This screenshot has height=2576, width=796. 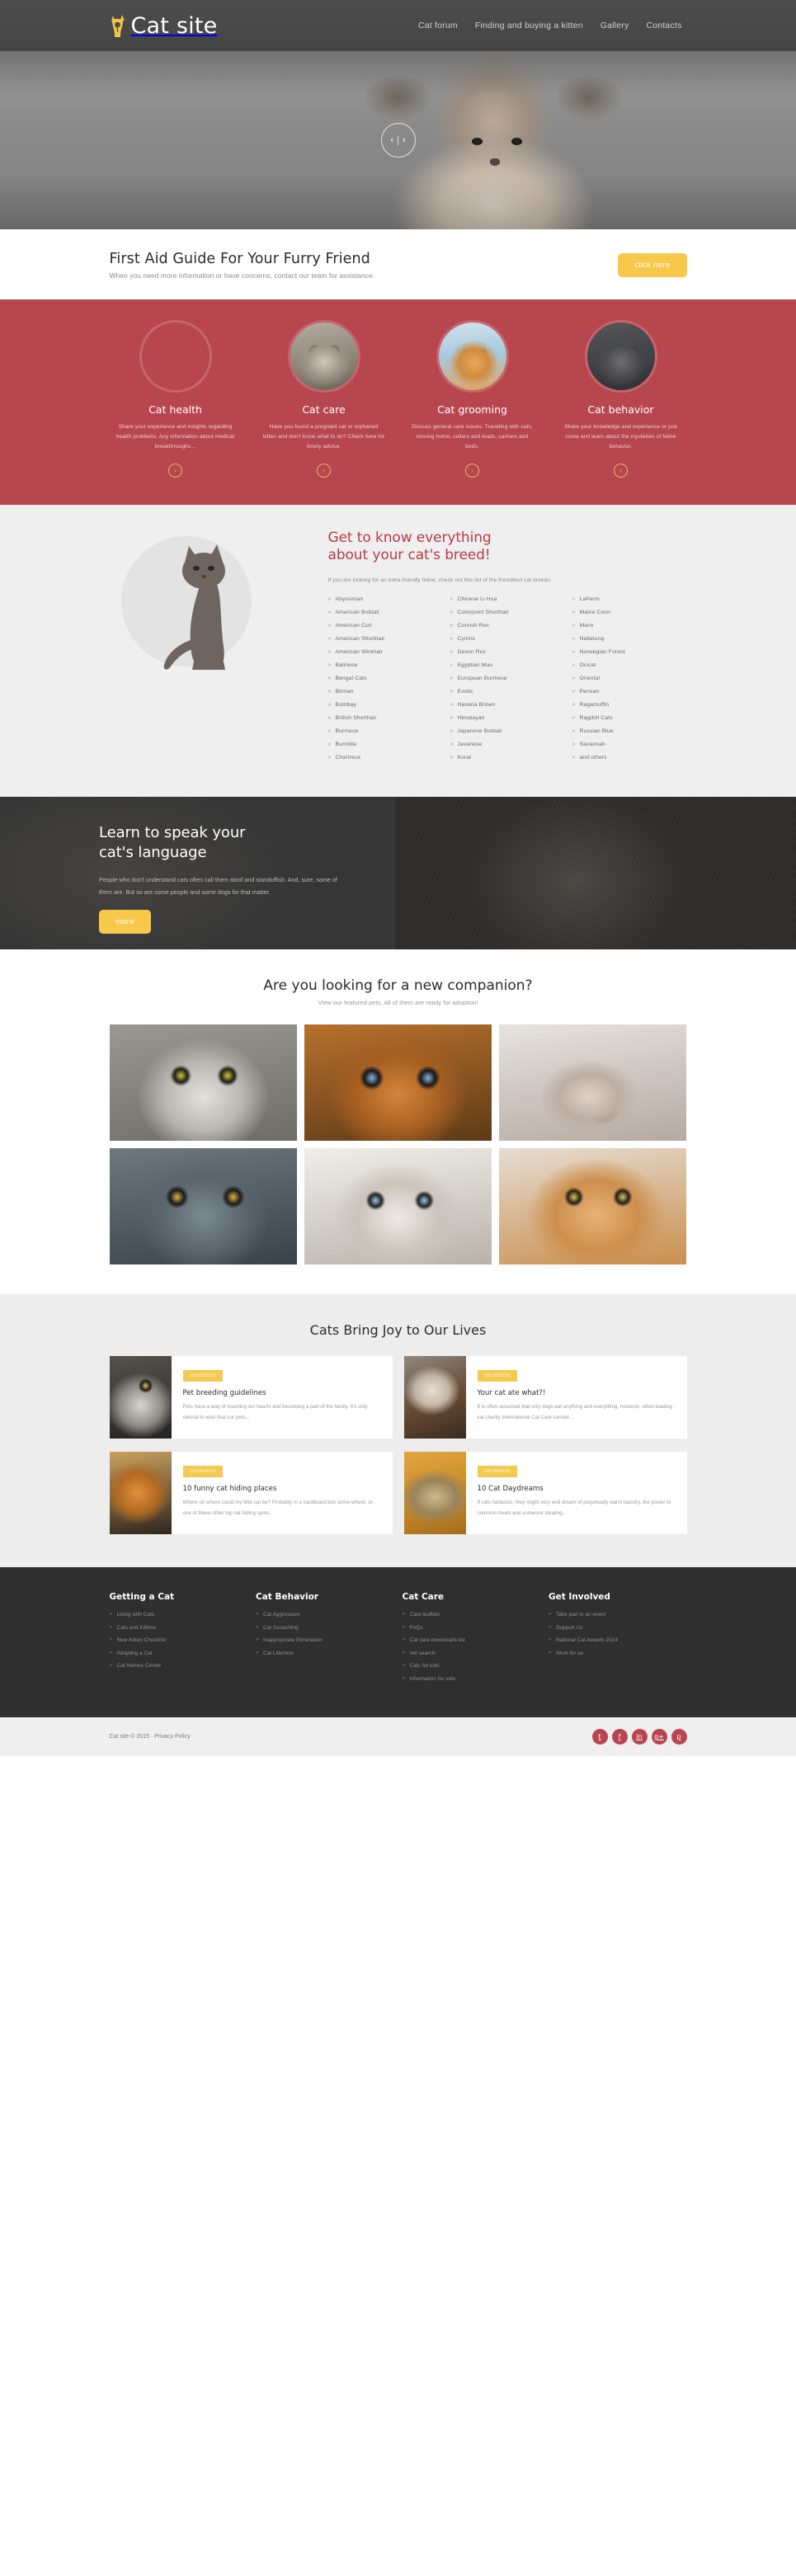 I want to click on breed-item: American Curl, so click(x=384, y=626).